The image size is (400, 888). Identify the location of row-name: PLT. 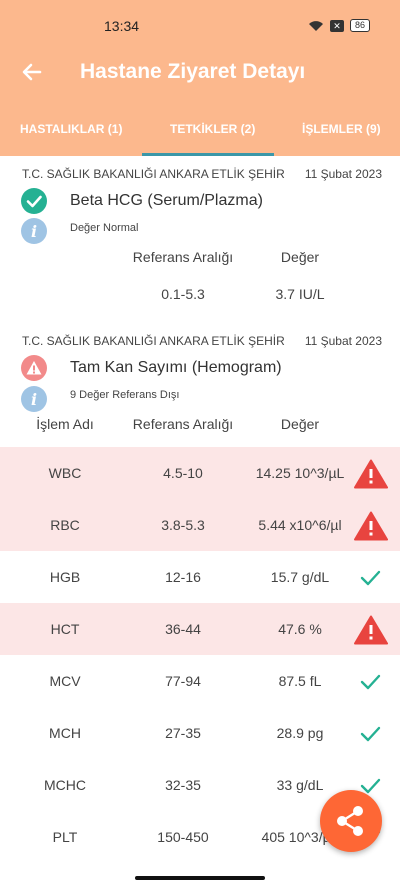
(65, 837).